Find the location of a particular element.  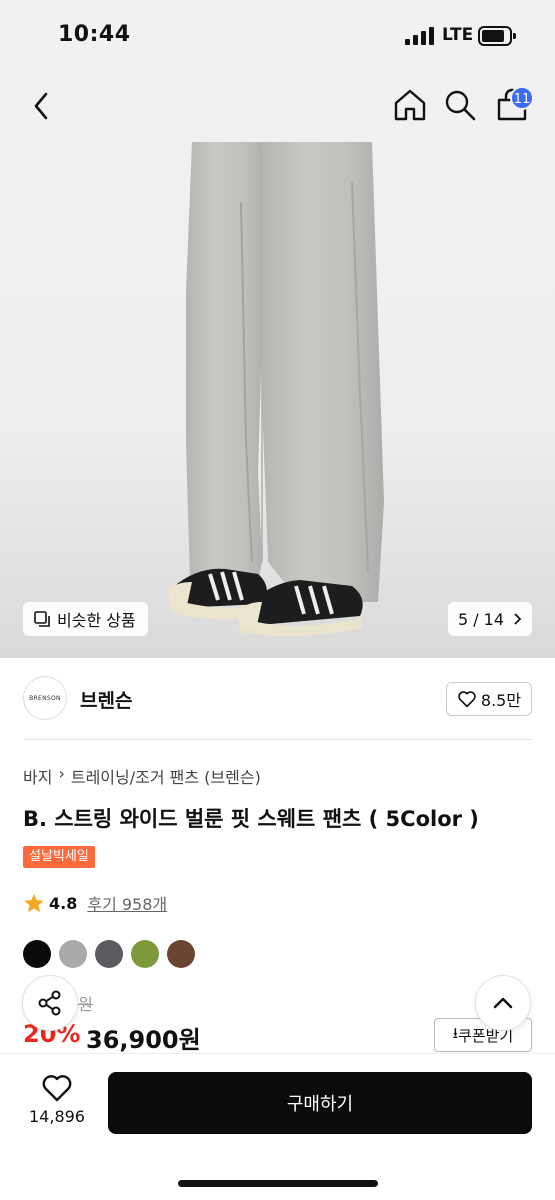

divider is located at coordinates (277, 739).